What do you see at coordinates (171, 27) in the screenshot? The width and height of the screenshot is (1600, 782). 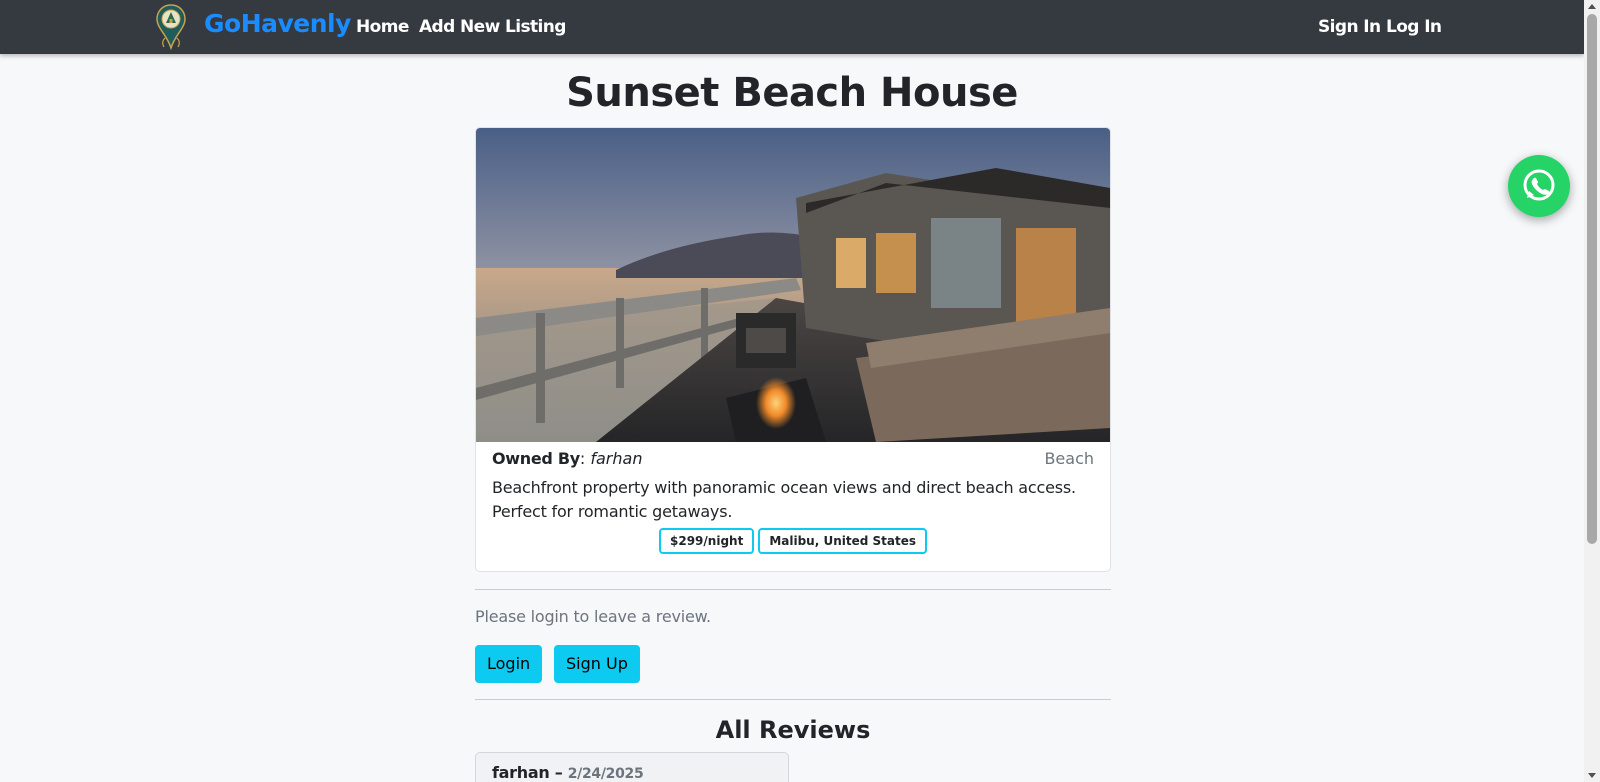 I see `location-pin-logo-icon` at bounding box center [171, 27].